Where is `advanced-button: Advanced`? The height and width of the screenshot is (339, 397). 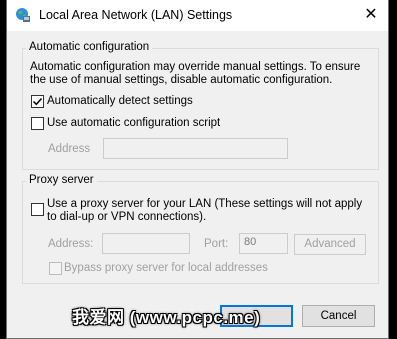
advanced-button: Advanced is located at coordinates (330, 244).